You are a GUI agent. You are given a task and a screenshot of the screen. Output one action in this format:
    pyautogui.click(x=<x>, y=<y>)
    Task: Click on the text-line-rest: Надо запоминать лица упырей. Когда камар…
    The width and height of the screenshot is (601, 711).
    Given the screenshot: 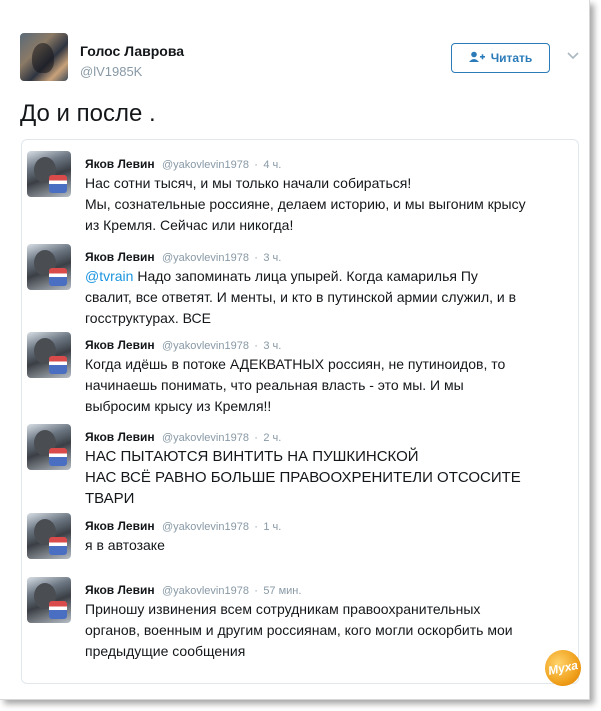 What is the action you would take?
    pyautogui.click(x=307, y=276)
    